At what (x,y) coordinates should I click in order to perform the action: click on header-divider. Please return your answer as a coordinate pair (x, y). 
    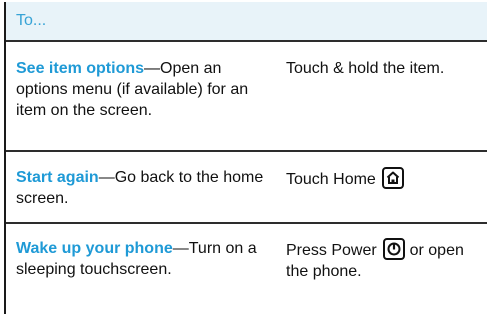
    Looking at the image, I should click on (246, 41).